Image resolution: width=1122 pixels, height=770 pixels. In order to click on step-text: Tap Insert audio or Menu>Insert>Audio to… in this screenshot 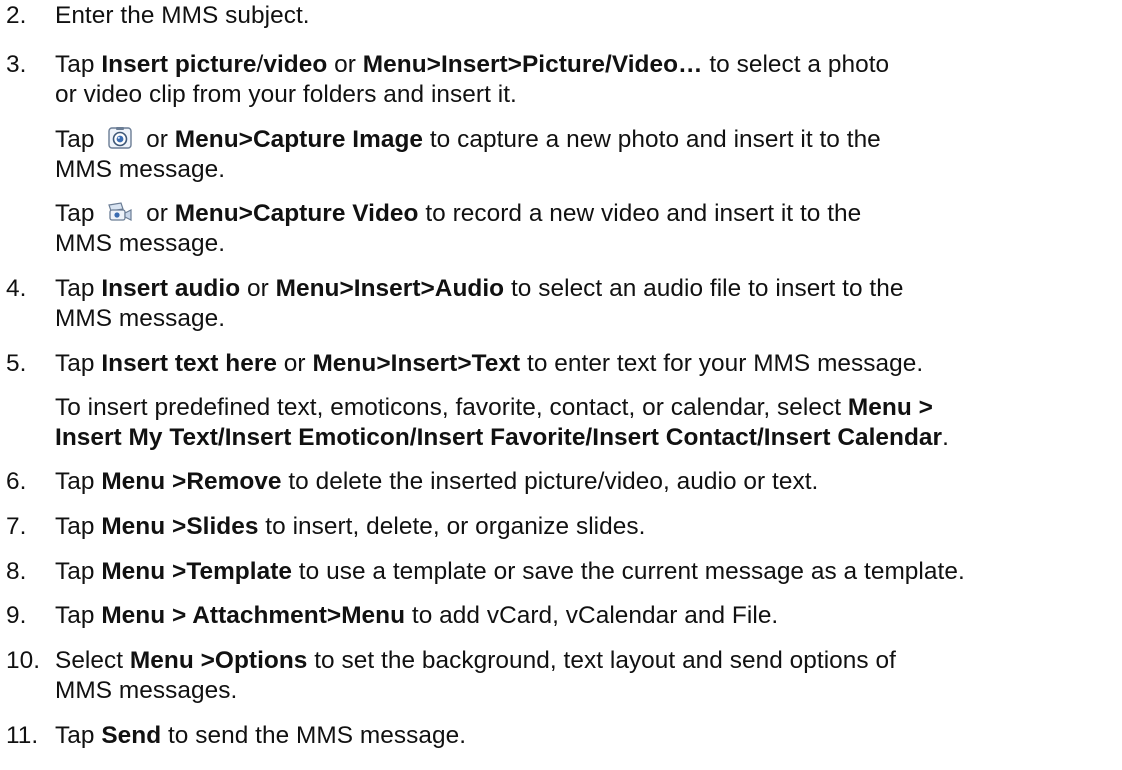, I will do `click(479, 288)`.